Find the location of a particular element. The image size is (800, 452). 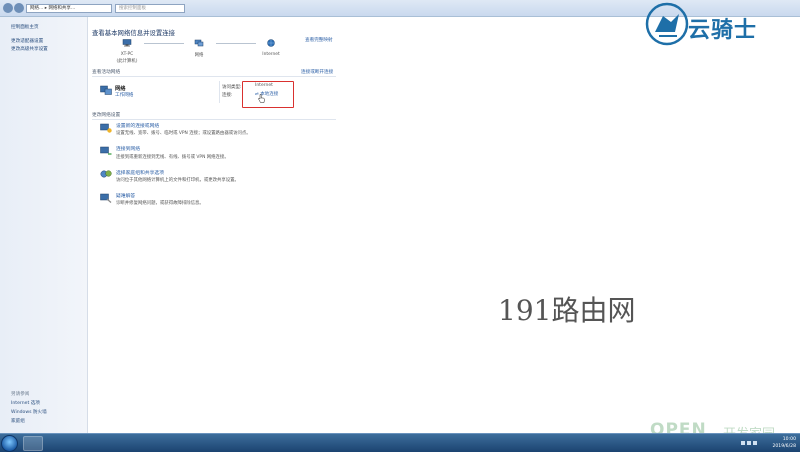

task-description: 诊断并修复网络问题，或获得故障排除信息。 is located at coordinates (160, 203).